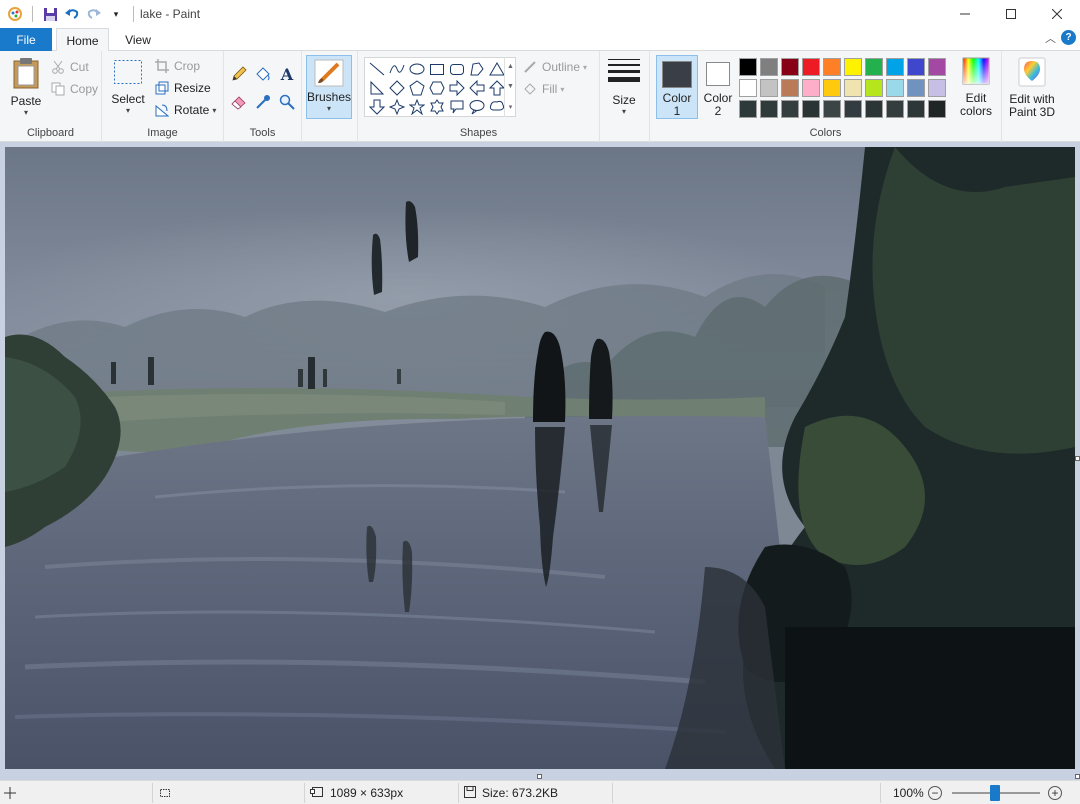  I want to click on rounded-callout-shape-icon, so click(457, 107).